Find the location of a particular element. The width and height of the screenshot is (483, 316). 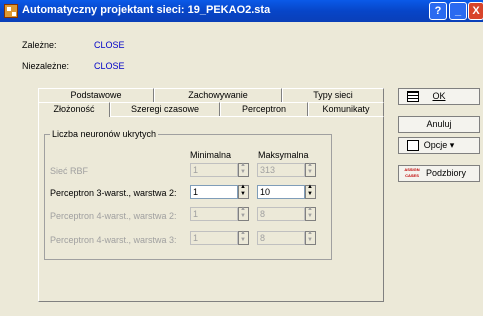

dropdown-arrow-icon: ▾ is located at coordinates (452, 145).